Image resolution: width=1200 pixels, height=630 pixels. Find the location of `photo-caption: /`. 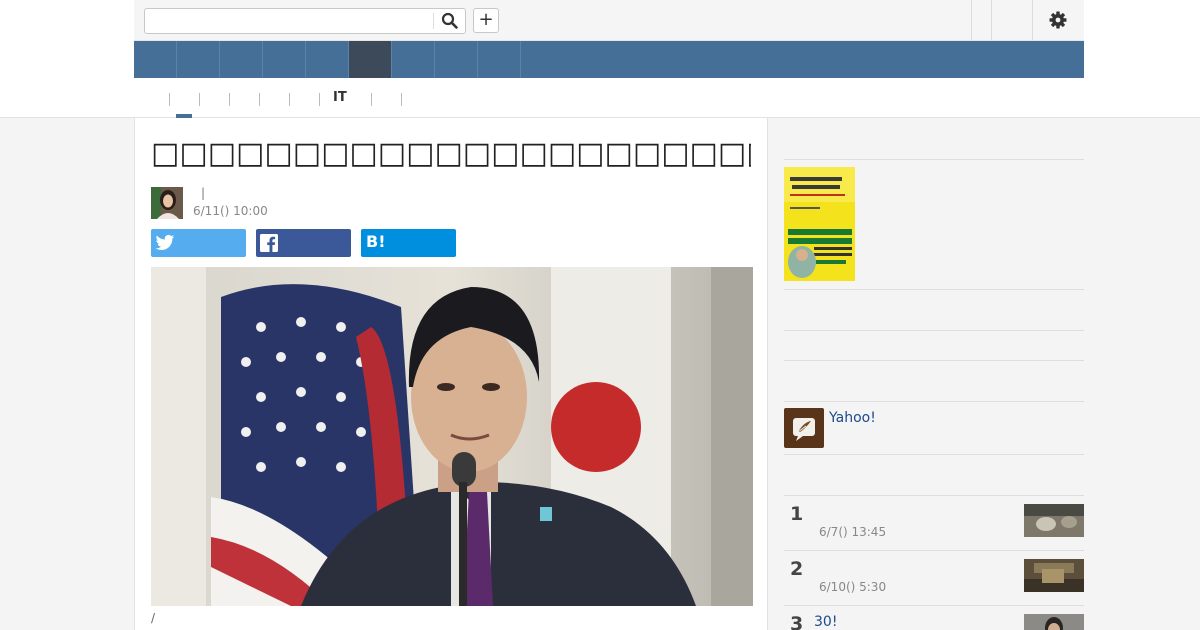

photo-caption: / is located at coordinates (153, 618).